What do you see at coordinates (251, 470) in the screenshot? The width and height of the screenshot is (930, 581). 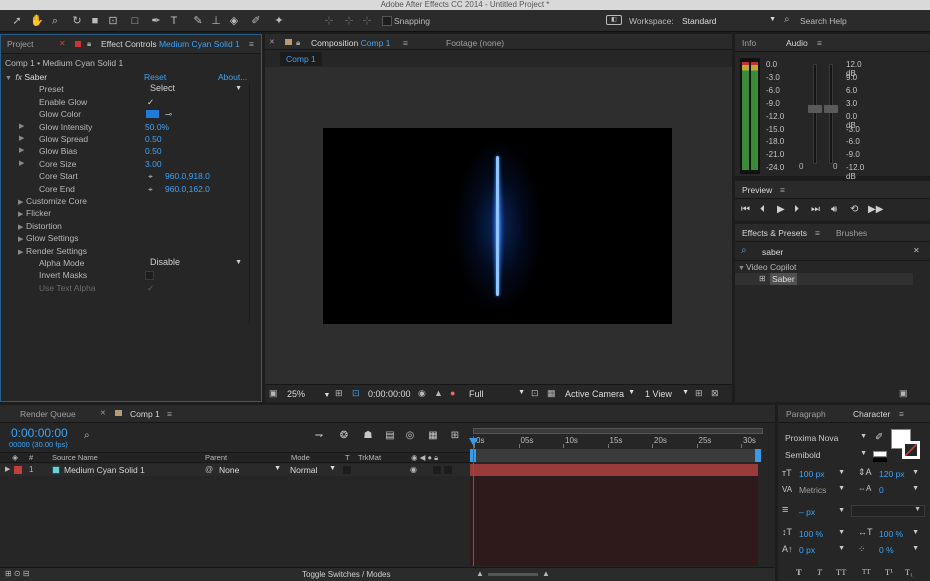 I see `parent-dropdown: None ▼` at bounding box center [251, 470].